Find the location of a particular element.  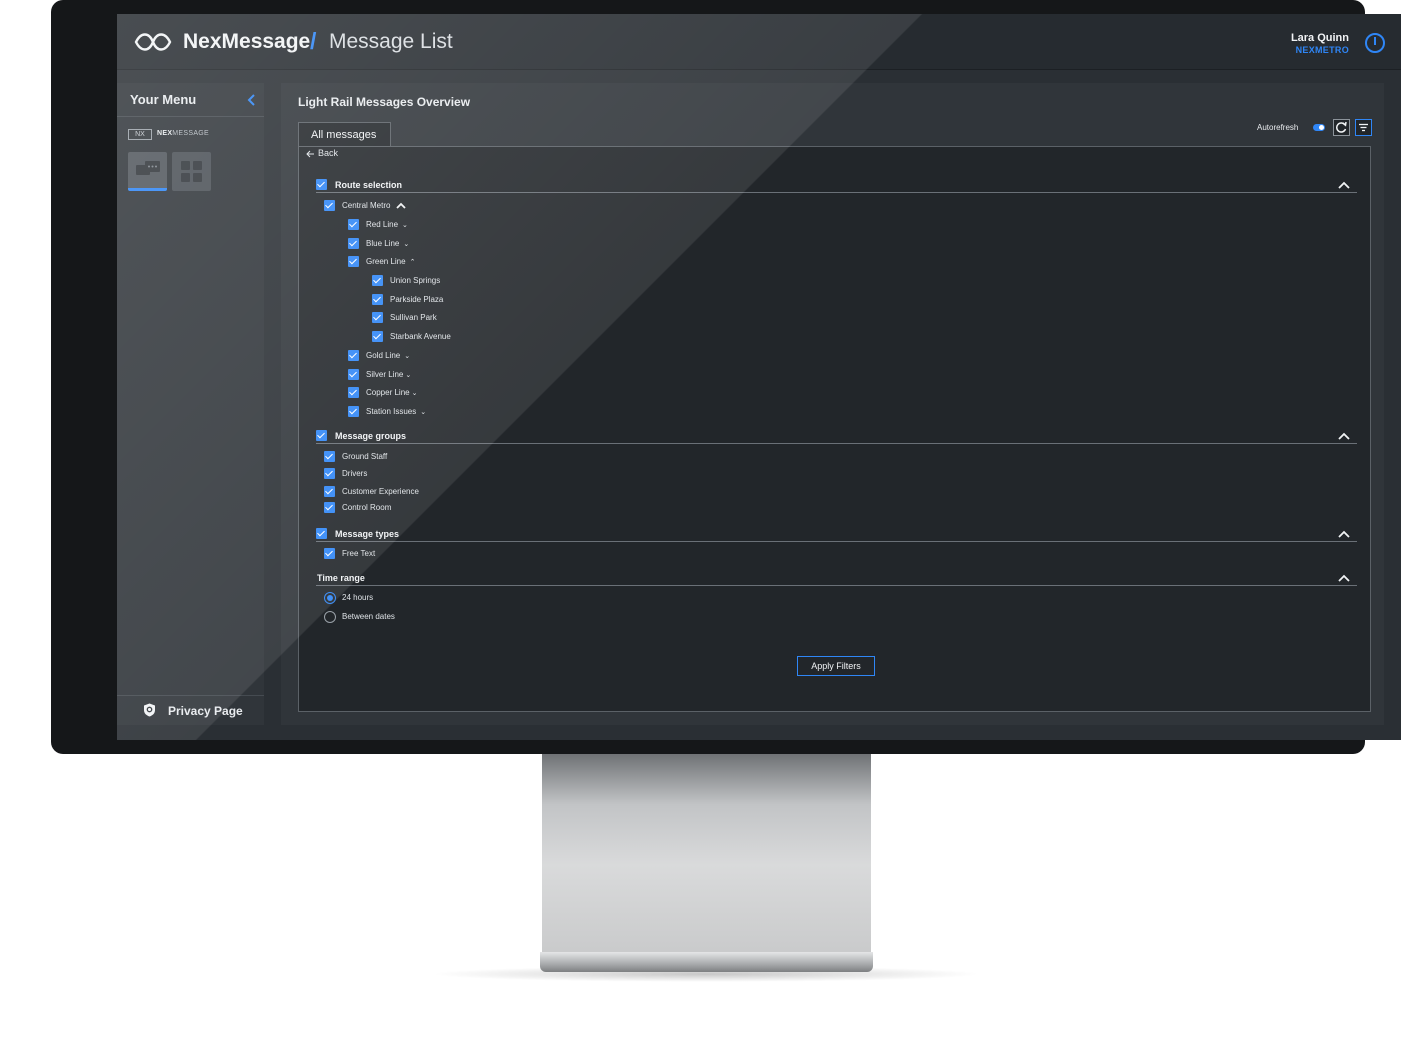

arrow-left-icon is located at coordinates (310, 154).